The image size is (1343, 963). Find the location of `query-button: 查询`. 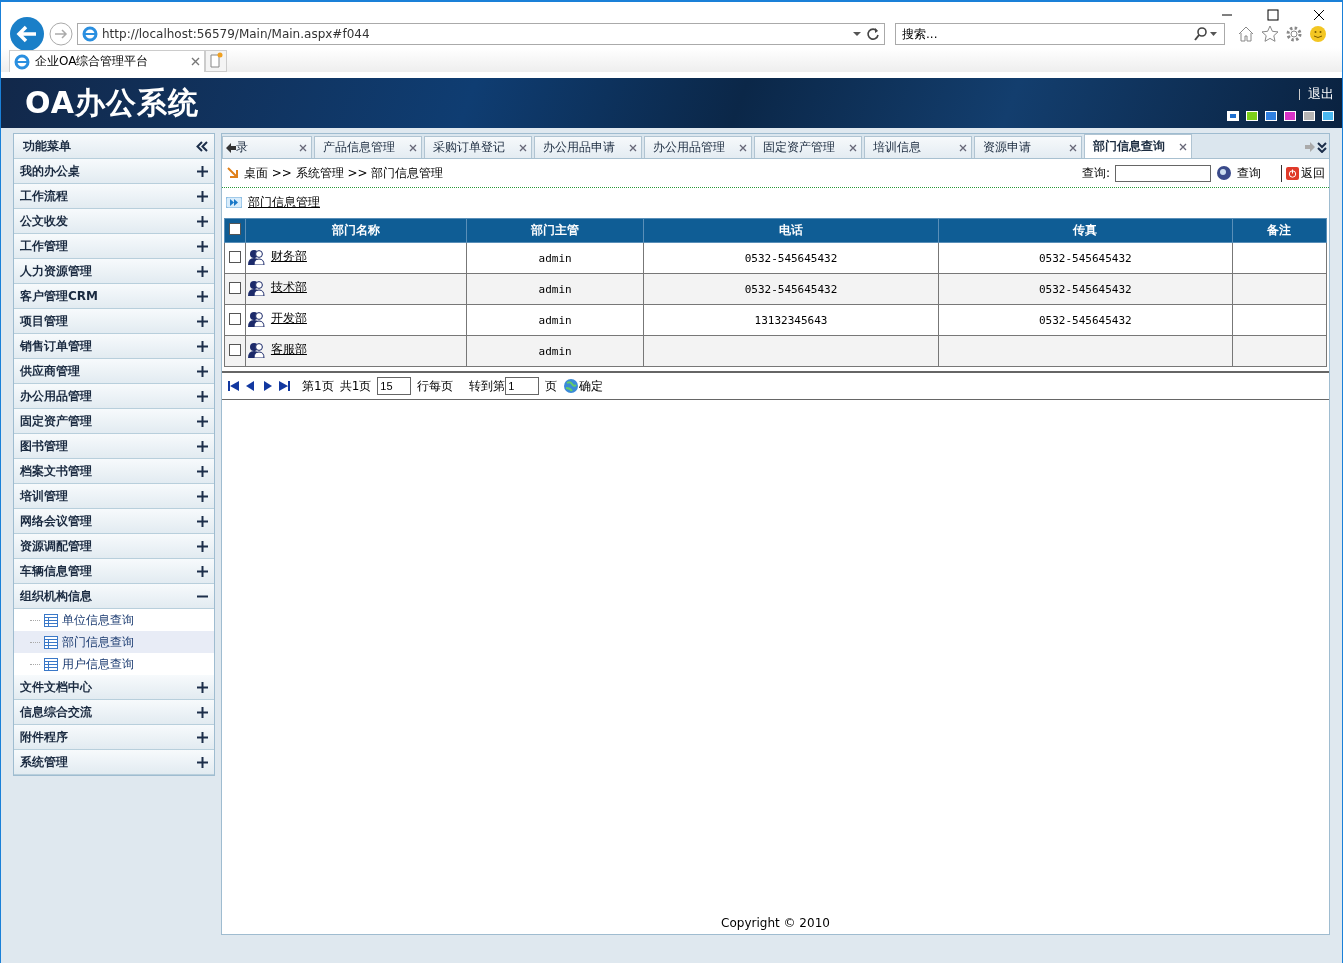

query-button: 查询 is located at coordinates (1249, 173).